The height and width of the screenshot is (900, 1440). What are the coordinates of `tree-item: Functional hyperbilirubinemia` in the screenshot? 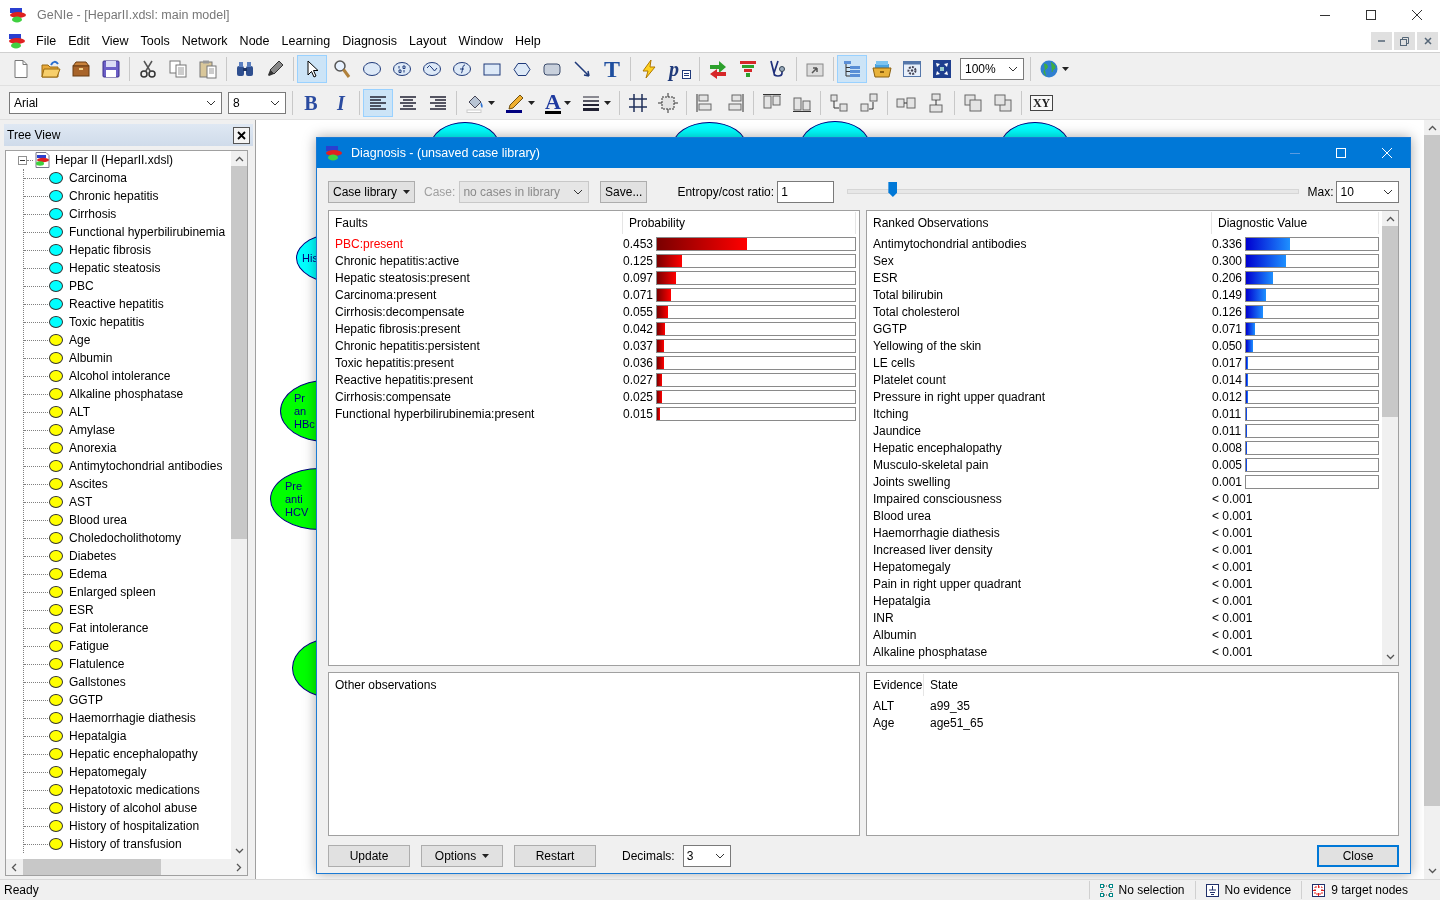 It's located at (147, 232).